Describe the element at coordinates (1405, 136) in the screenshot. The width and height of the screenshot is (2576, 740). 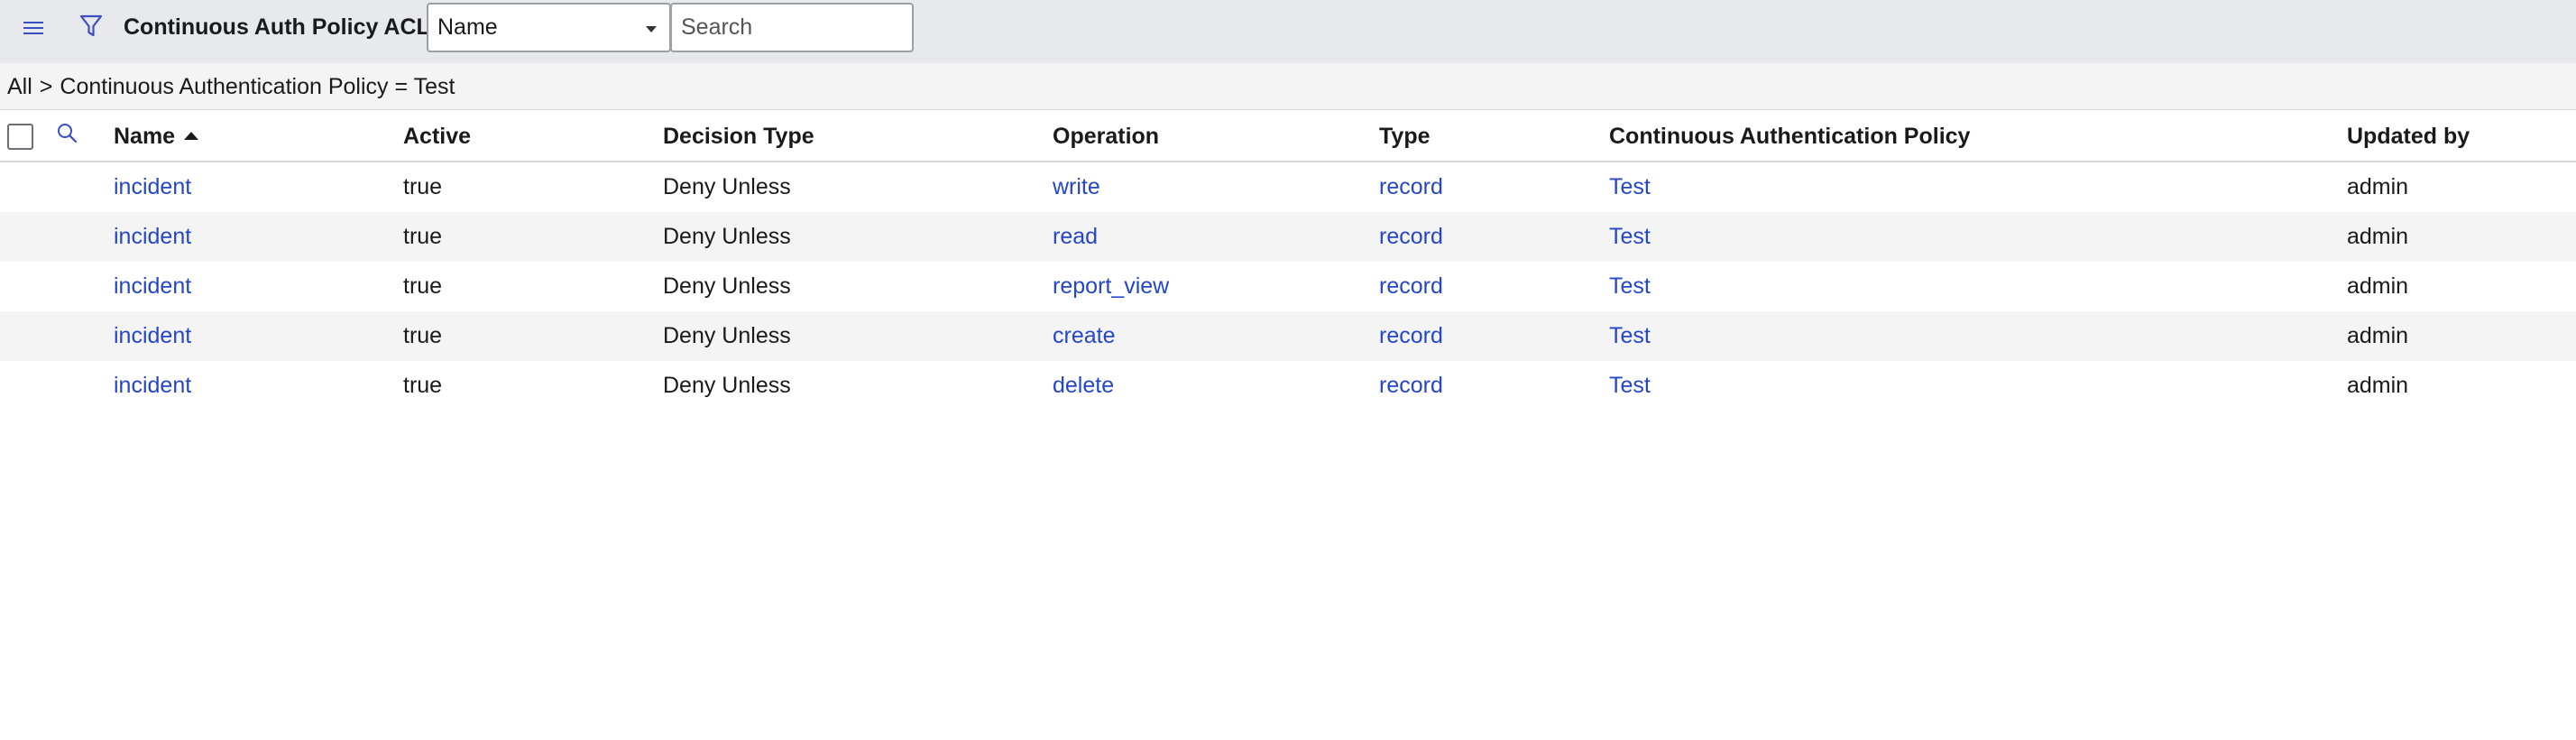
I see `column-header-type: Type` at that location.